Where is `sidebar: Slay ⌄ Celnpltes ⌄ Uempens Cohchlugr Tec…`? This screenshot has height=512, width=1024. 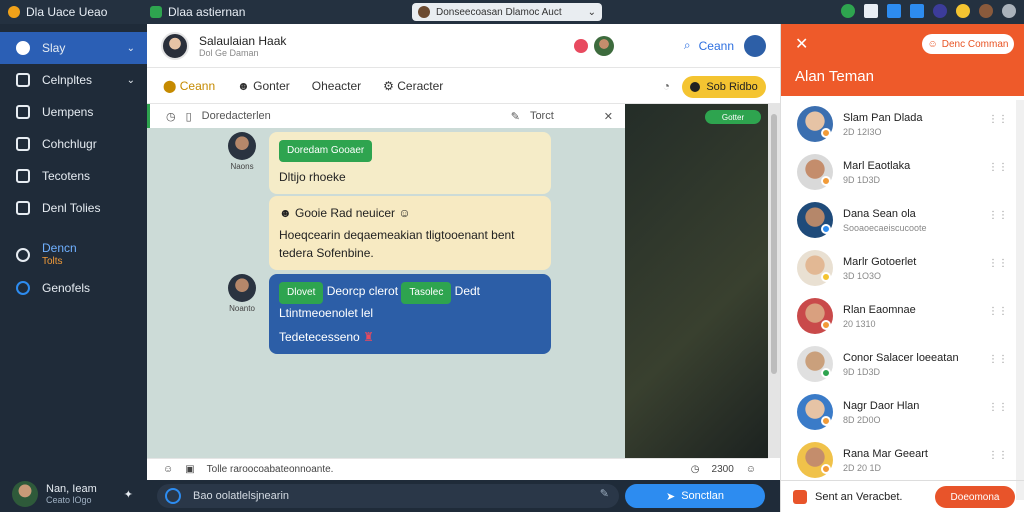
sidebar: Slay ⌄ Celnpltes ⌄ Uempens Cohchlugr Tec… is located at coordinates (73, 268).